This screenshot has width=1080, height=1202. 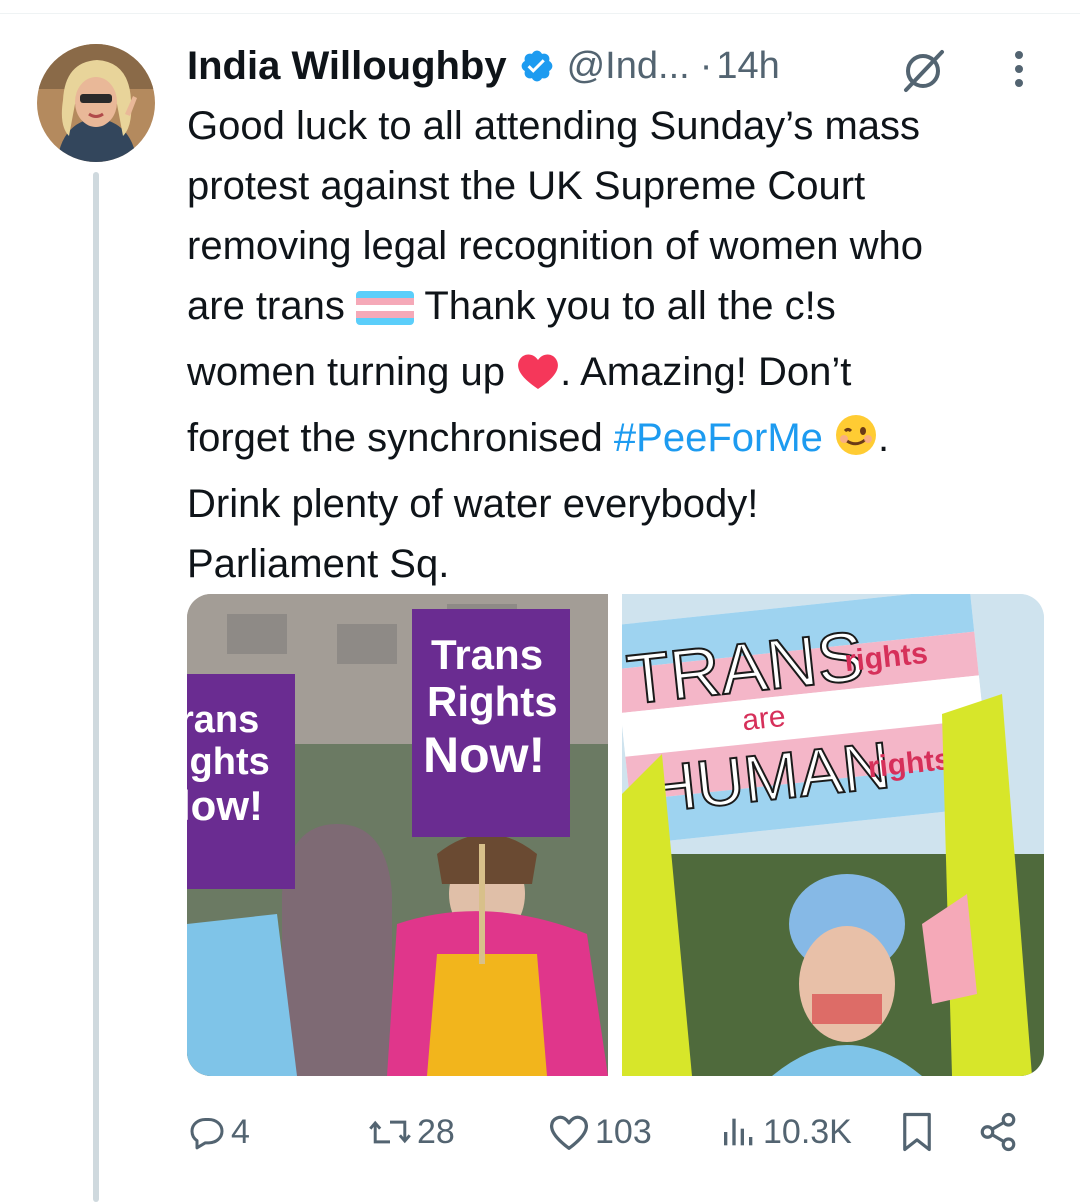 What do you see at coordinates (352, 372) in the screenshot?
I see `tweet-text-segment: women turning up` at bounding box center [352, 372].